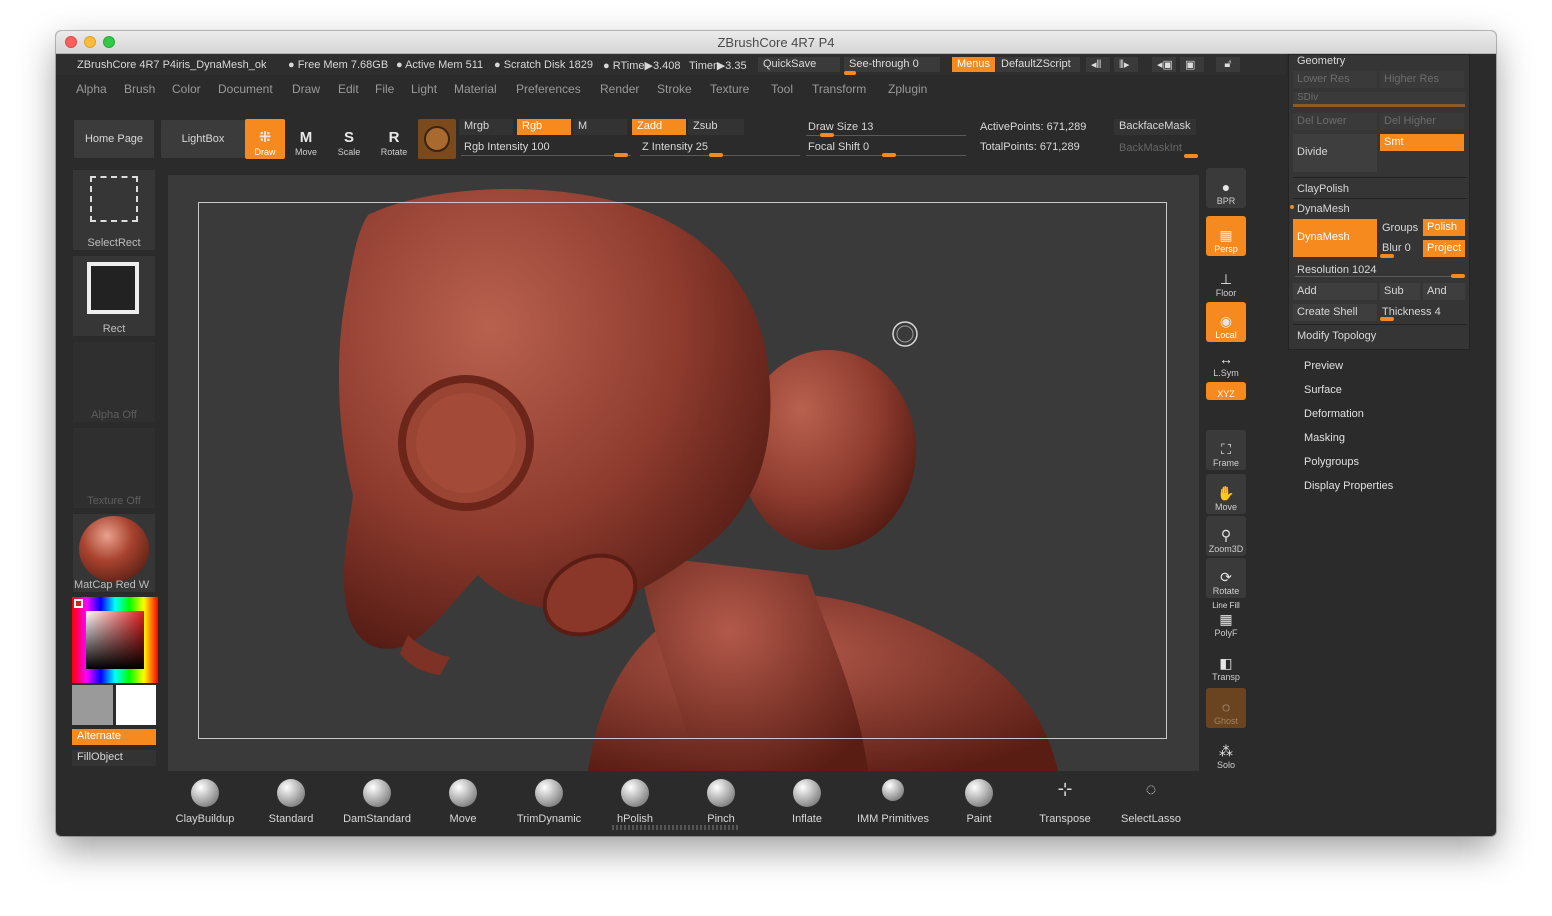  Describe the element at coordinates (807, 802) in the screenshot. I see `brush-inflate: Inflate` at that location.